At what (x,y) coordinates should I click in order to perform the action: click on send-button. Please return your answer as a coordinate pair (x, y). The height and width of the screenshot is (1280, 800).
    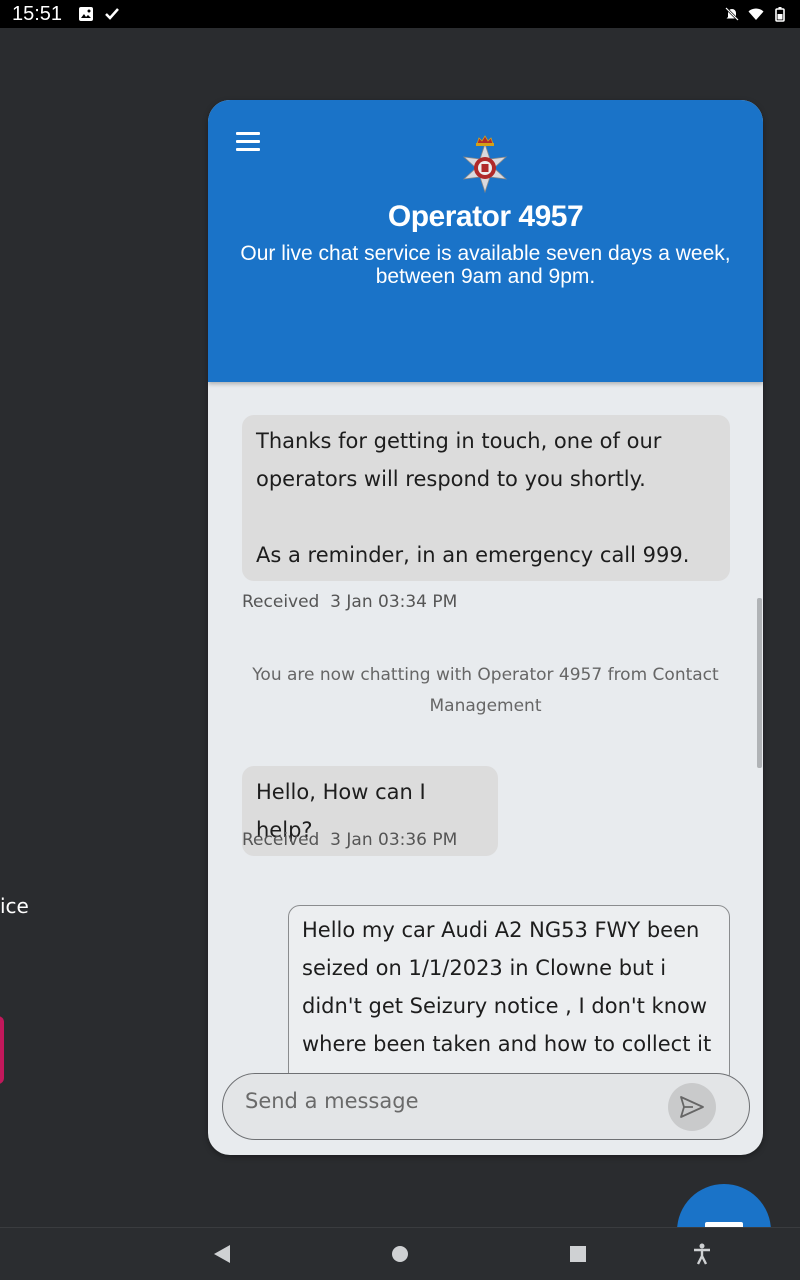
    Looking at the image, I should click on (692, 1107).